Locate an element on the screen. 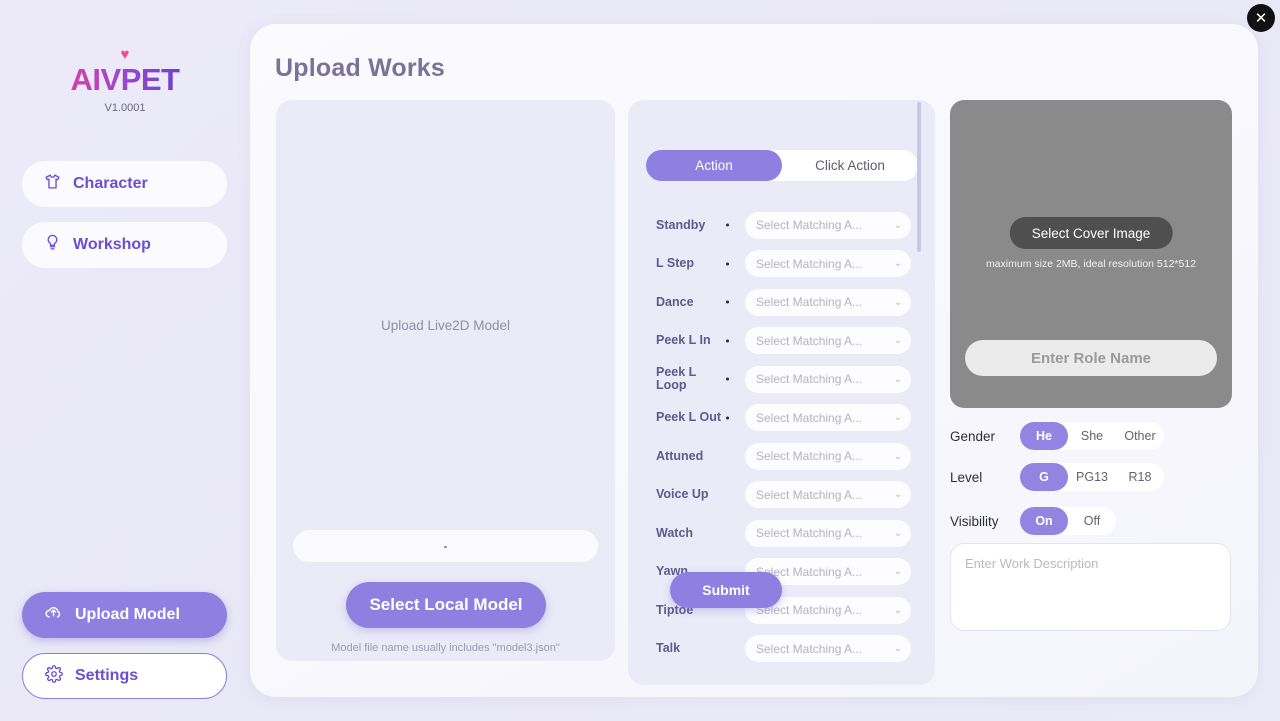 The height and width of the screenshot is (721, 1280). gender-option-other: Other is located at coordinates (1140, 436).